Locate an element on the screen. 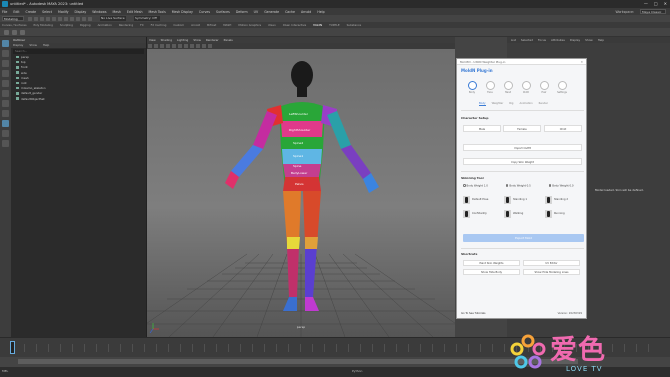 The width and height of the screenshot is (670, 377). shelf-tab-custom: Custom is located at coordinates (178, 25).